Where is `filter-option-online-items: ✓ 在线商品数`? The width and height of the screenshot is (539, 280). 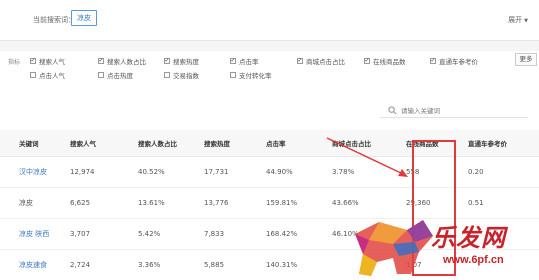
filter-option-online-items: ✓ 在线商品数 is located at coordinates (385, 61).